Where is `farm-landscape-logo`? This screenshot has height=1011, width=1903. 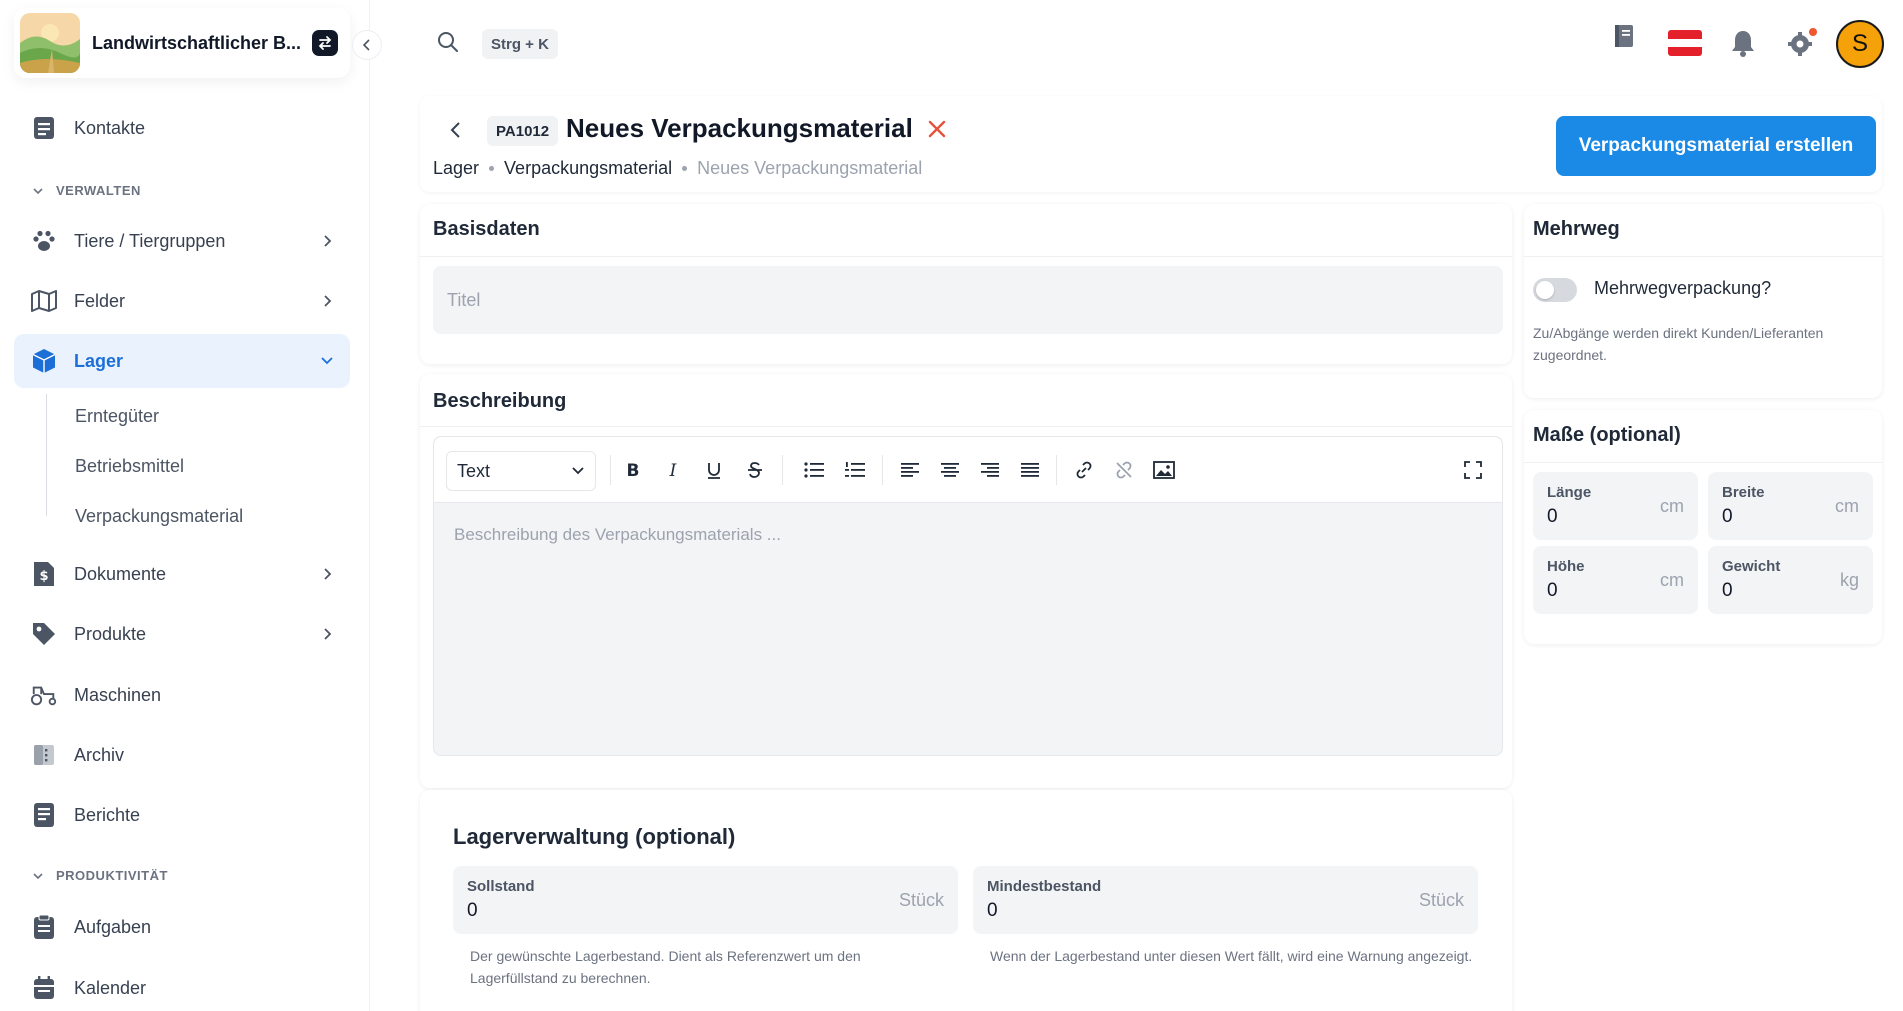
farm-landscape-logo is located at coordinates (50, 43).